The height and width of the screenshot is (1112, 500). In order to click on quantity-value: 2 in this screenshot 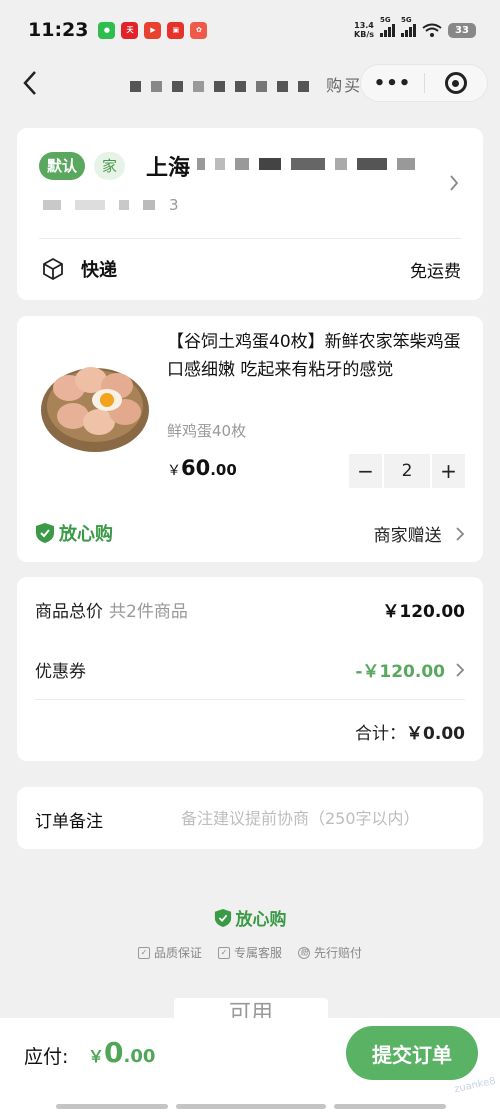, I will do `click(407, 471)`.